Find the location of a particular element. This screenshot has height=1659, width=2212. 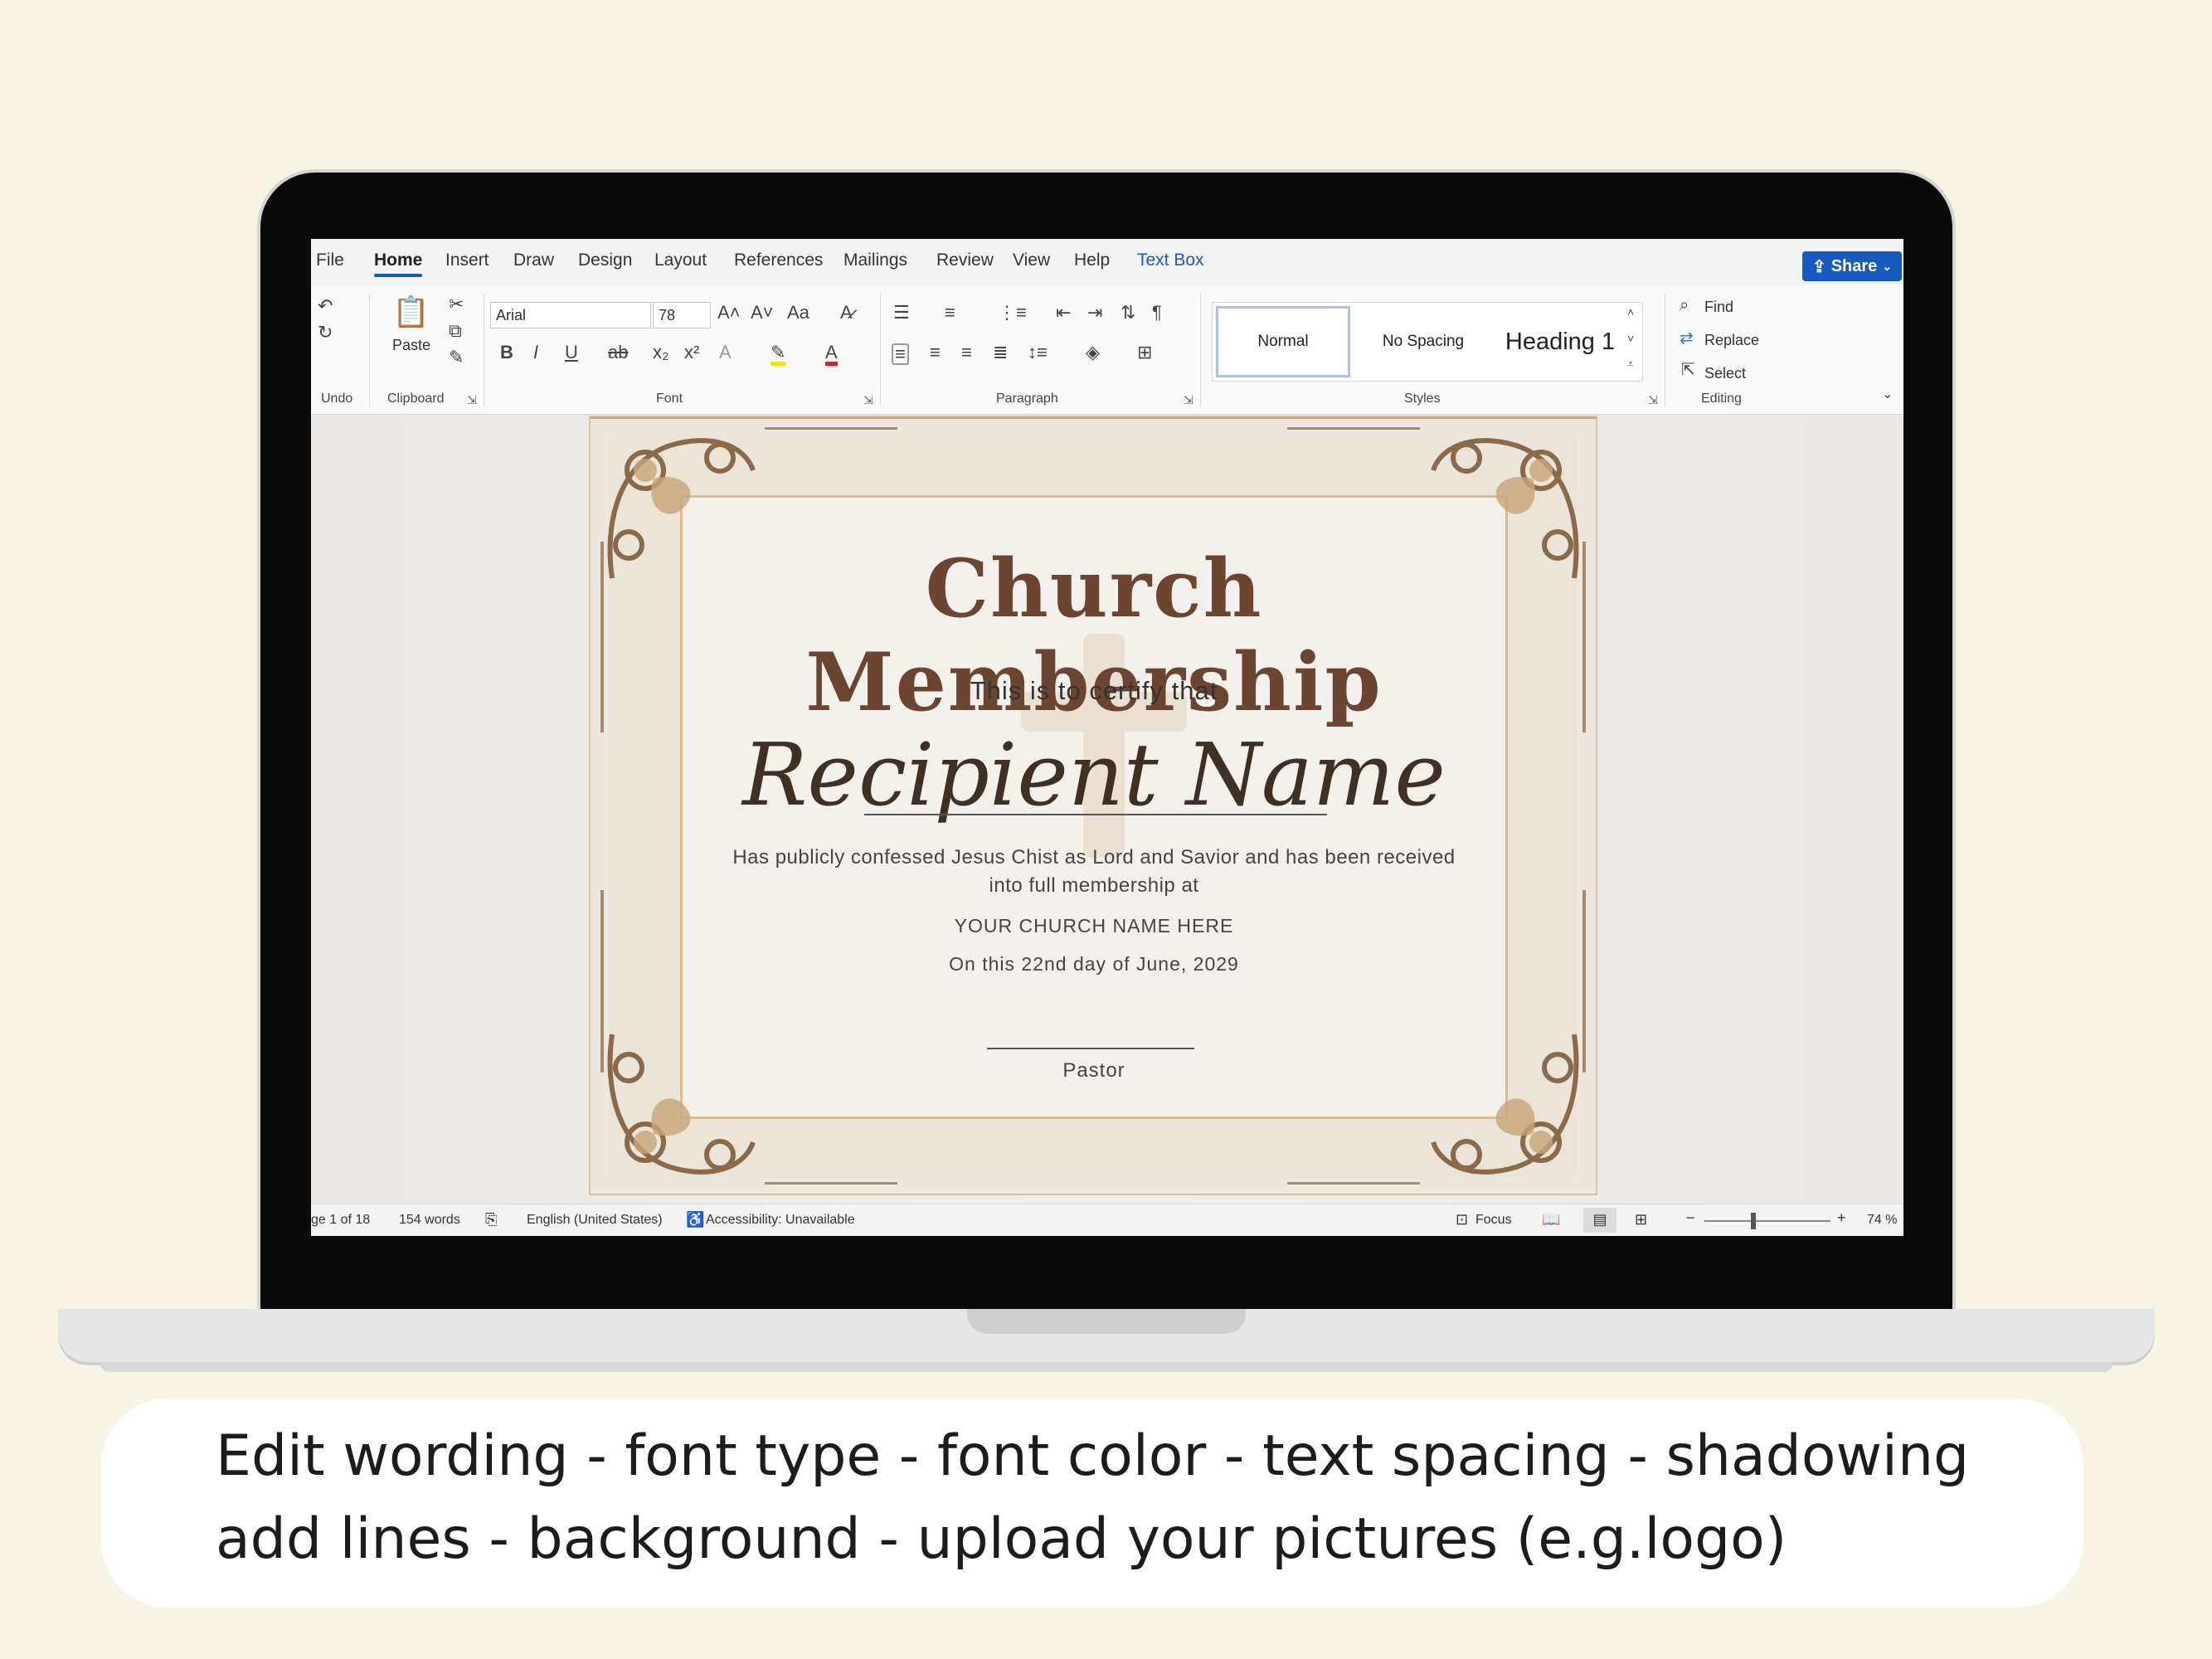

pastor-label: Pastor is located at coordinates (1094, 1070).